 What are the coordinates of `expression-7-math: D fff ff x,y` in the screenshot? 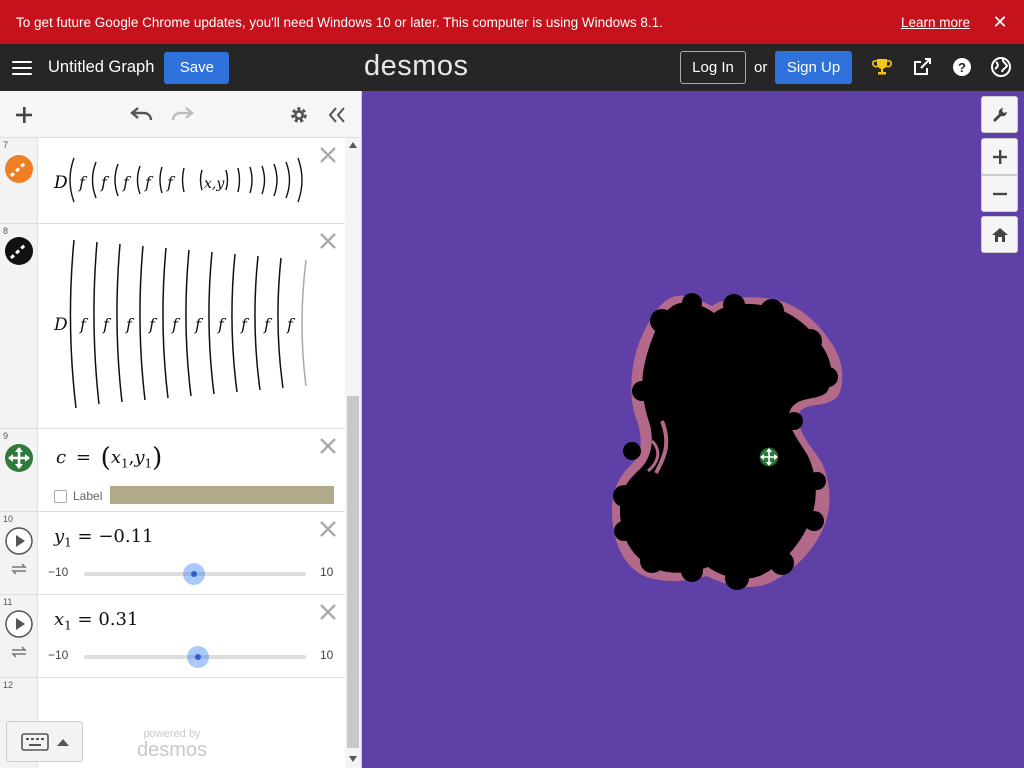 It's located at (178, 180).